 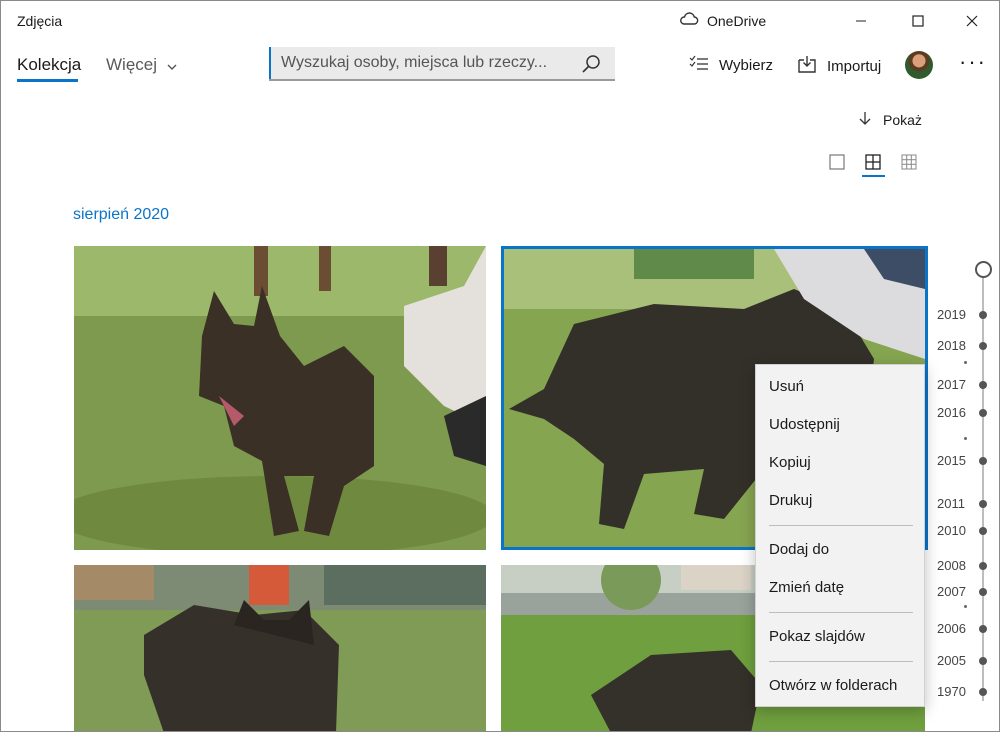 What do you see at coordinates (591, 66) in the screenshot?
I see `search-icon` at bounding box center [591, 66].